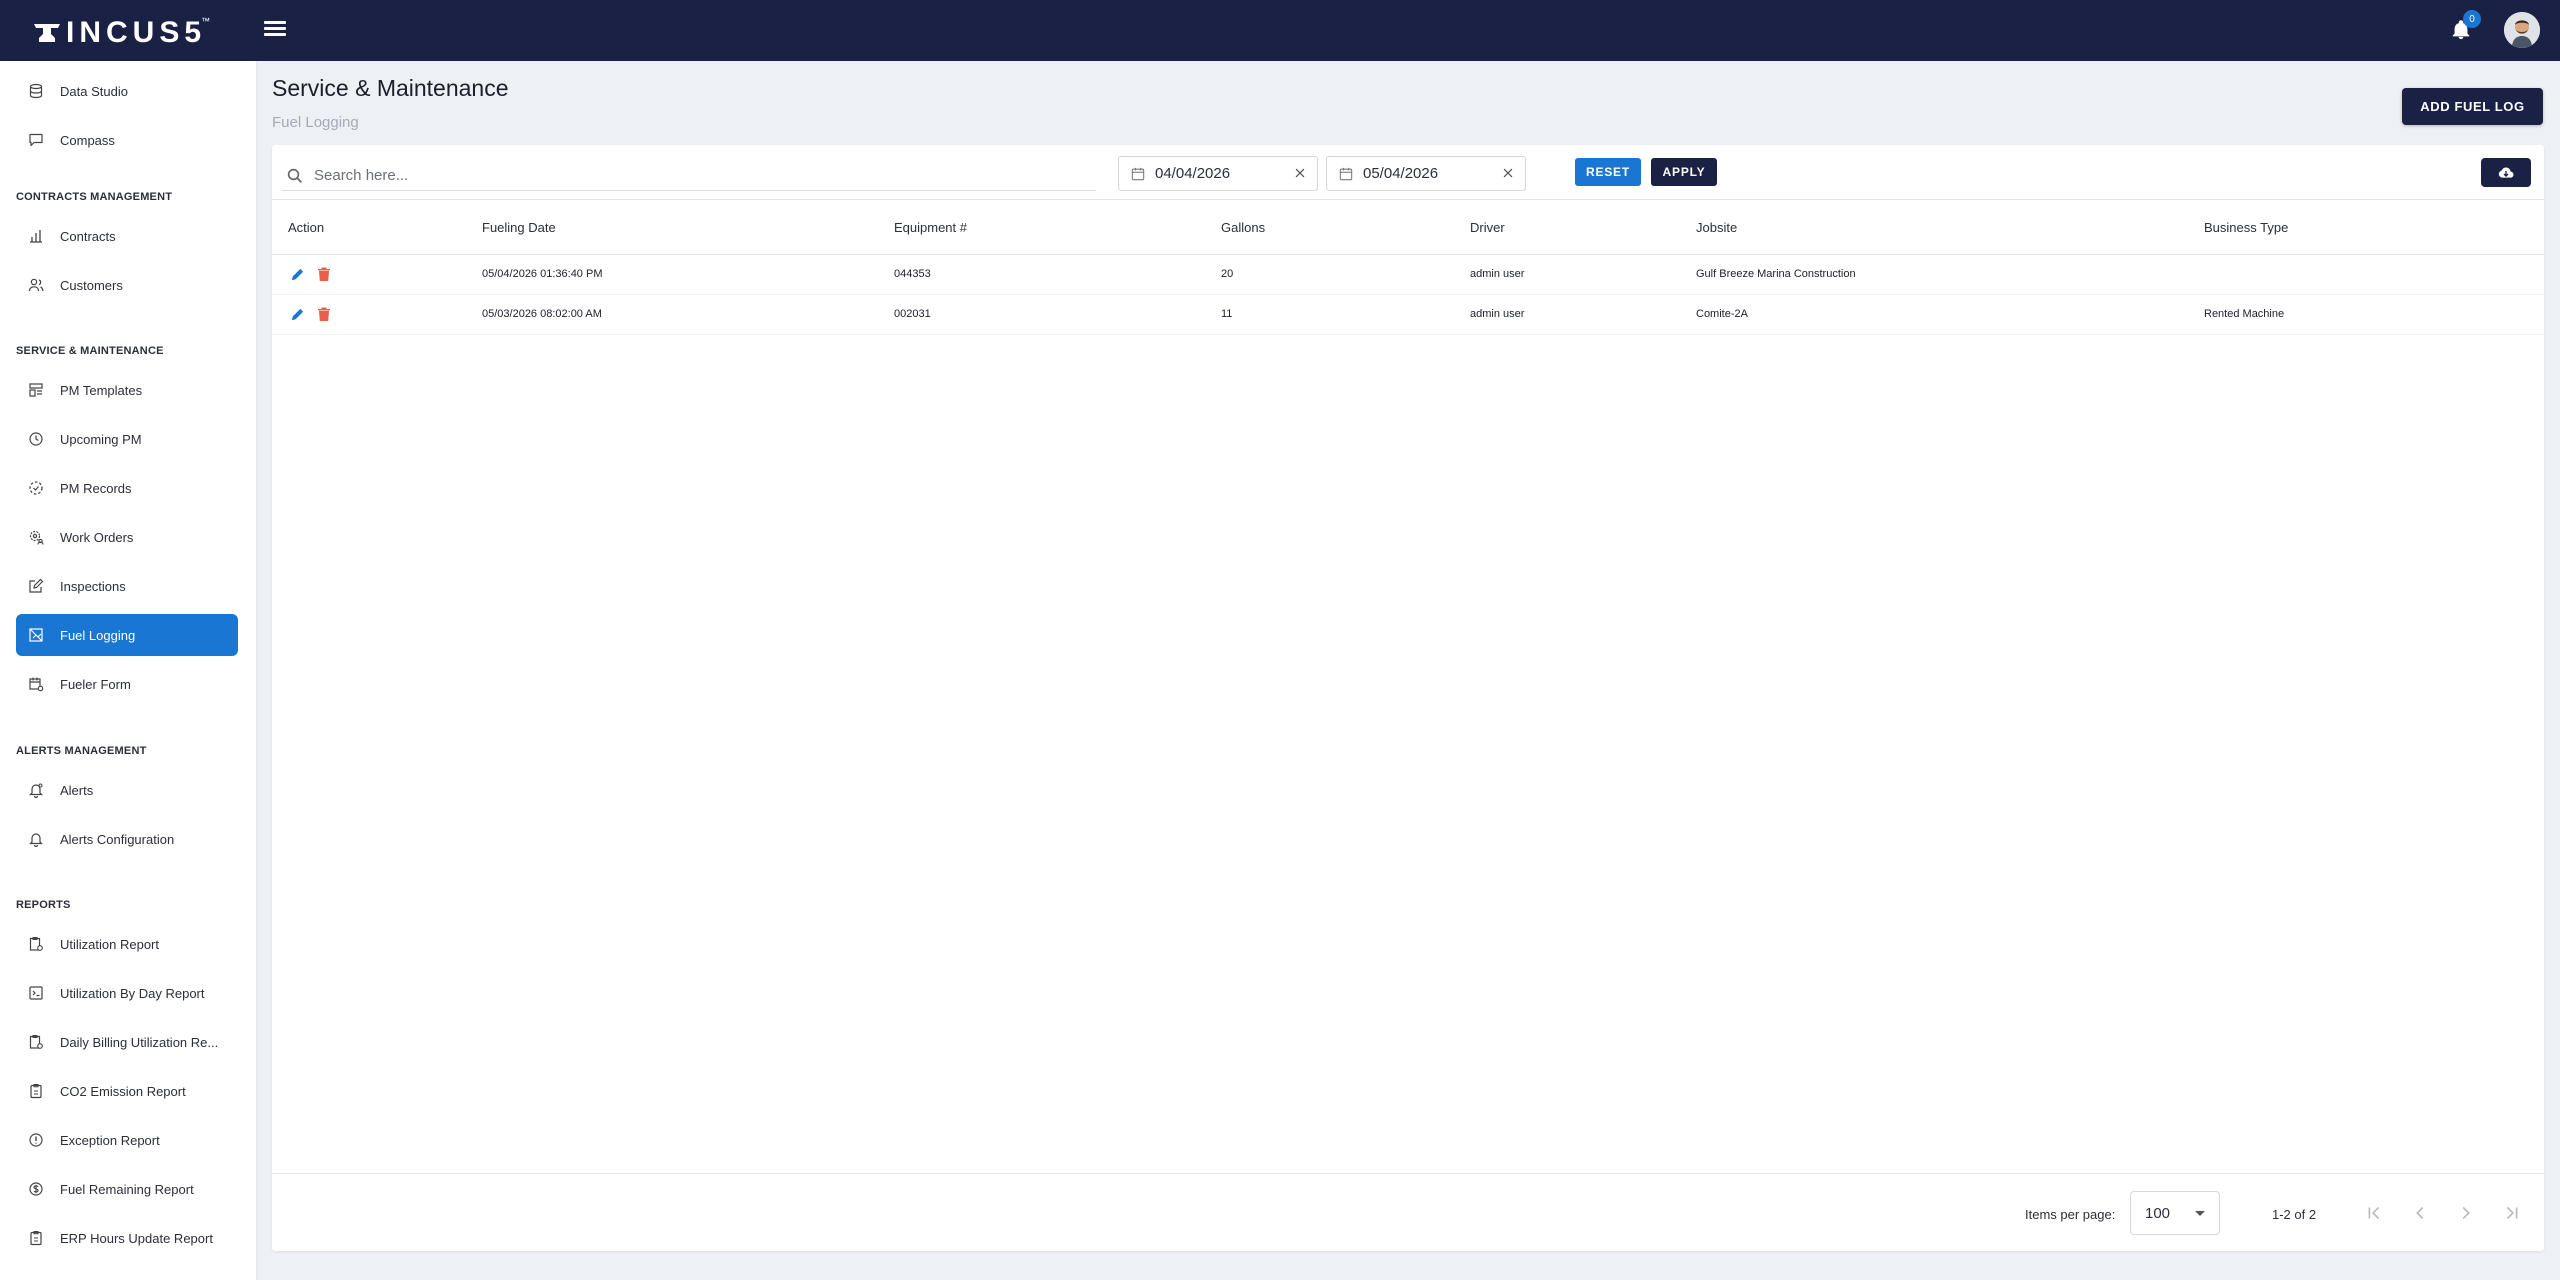 Image resolution: width=2560 pixels, height=1280 pixels. I want to click on items-per-page-select: 100, so click(2175, 1213).